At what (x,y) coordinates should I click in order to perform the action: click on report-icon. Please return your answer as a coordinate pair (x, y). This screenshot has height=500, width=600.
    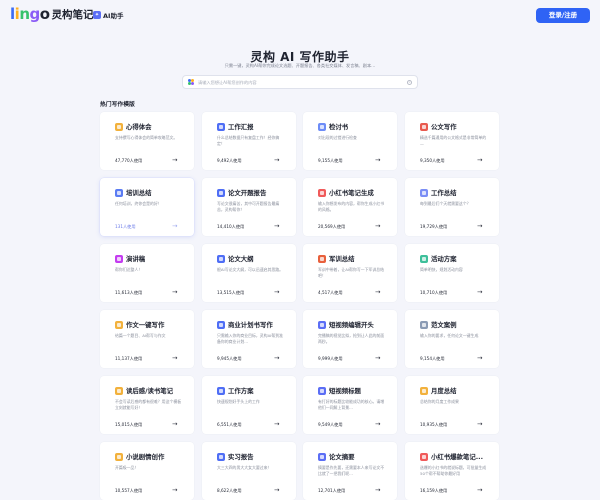
    Looking at the image, I should click on (221, 193).